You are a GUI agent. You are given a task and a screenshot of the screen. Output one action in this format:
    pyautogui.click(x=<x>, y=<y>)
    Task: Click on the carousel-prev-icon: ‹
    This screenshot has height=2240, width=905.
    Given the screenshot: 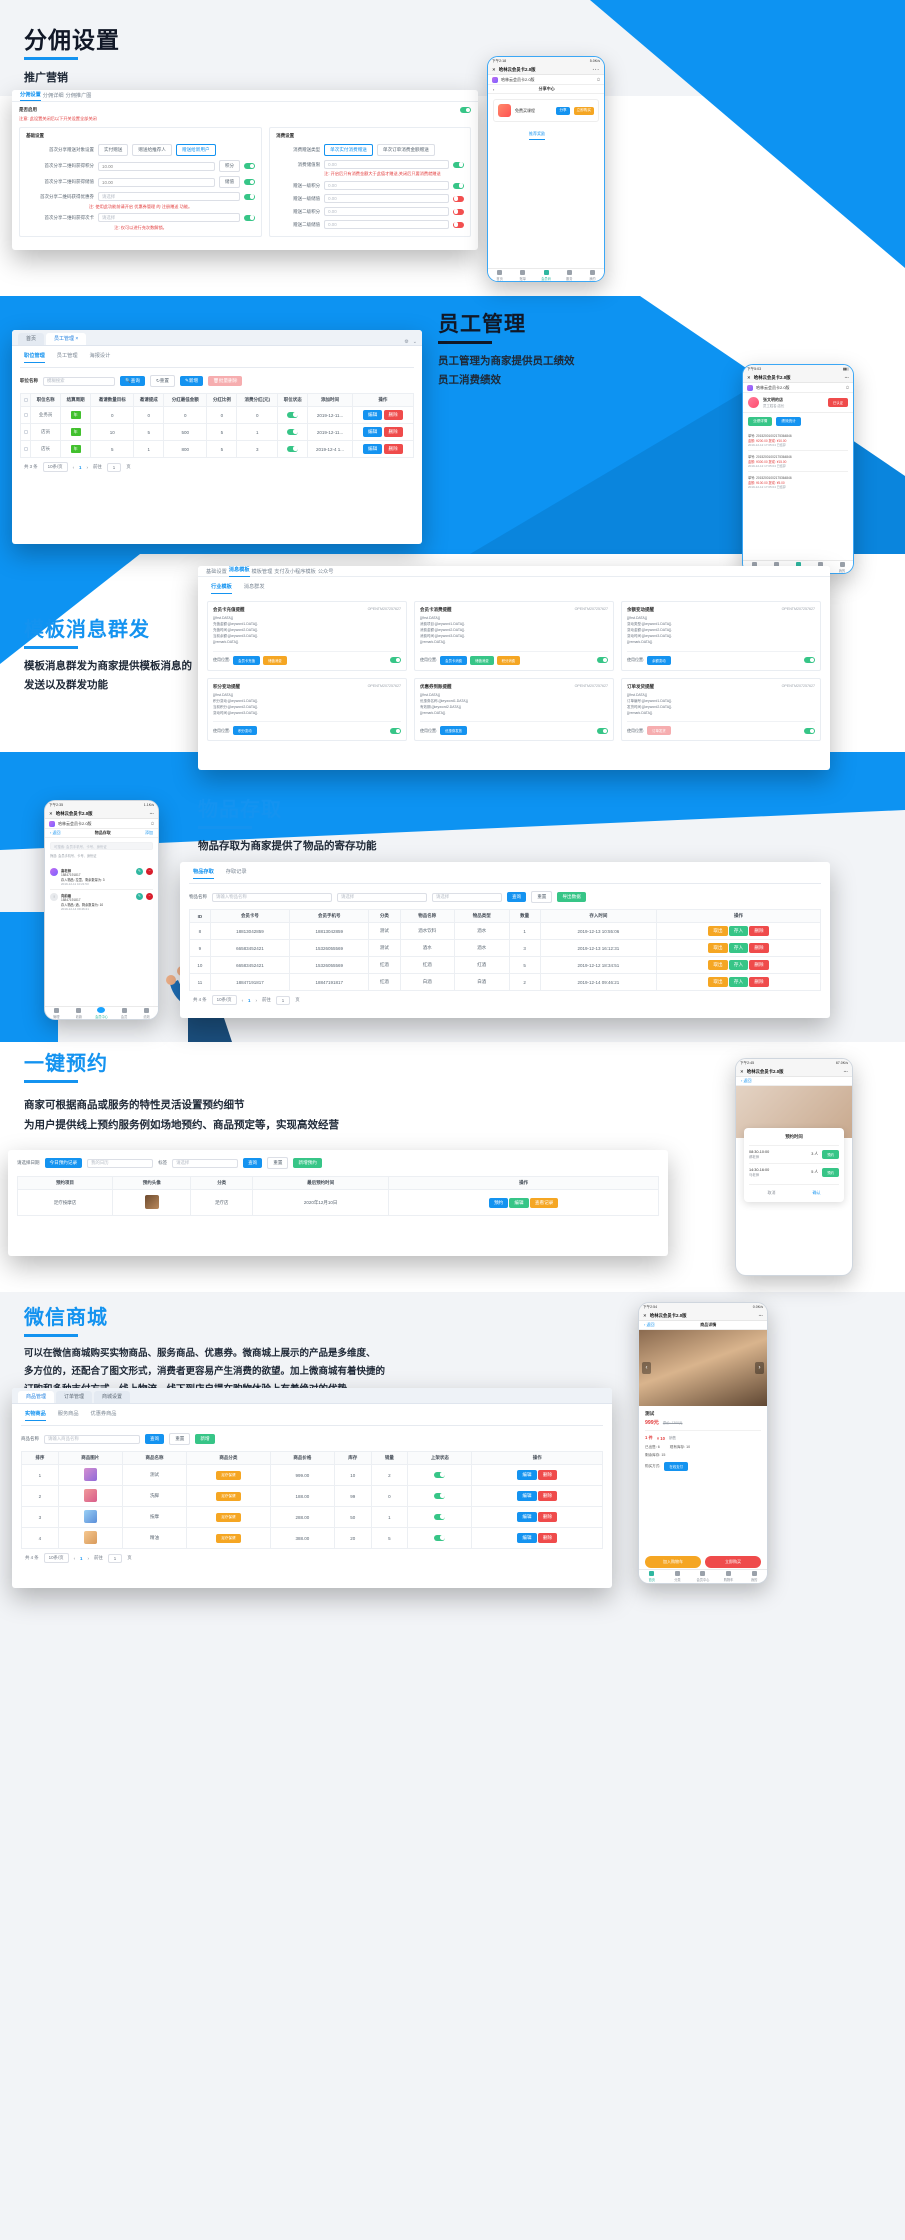 What is the action you would take?
    pyautogui.click(x=646, y=1368)
    